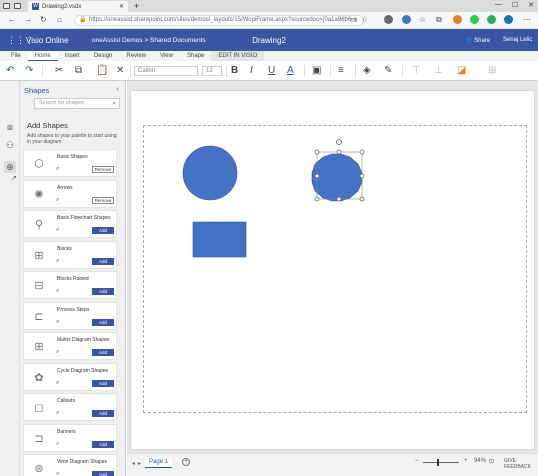 This screenshot has width=538, height=476. I want to click on fit-page-icon: ⊡, so click(491, 461).